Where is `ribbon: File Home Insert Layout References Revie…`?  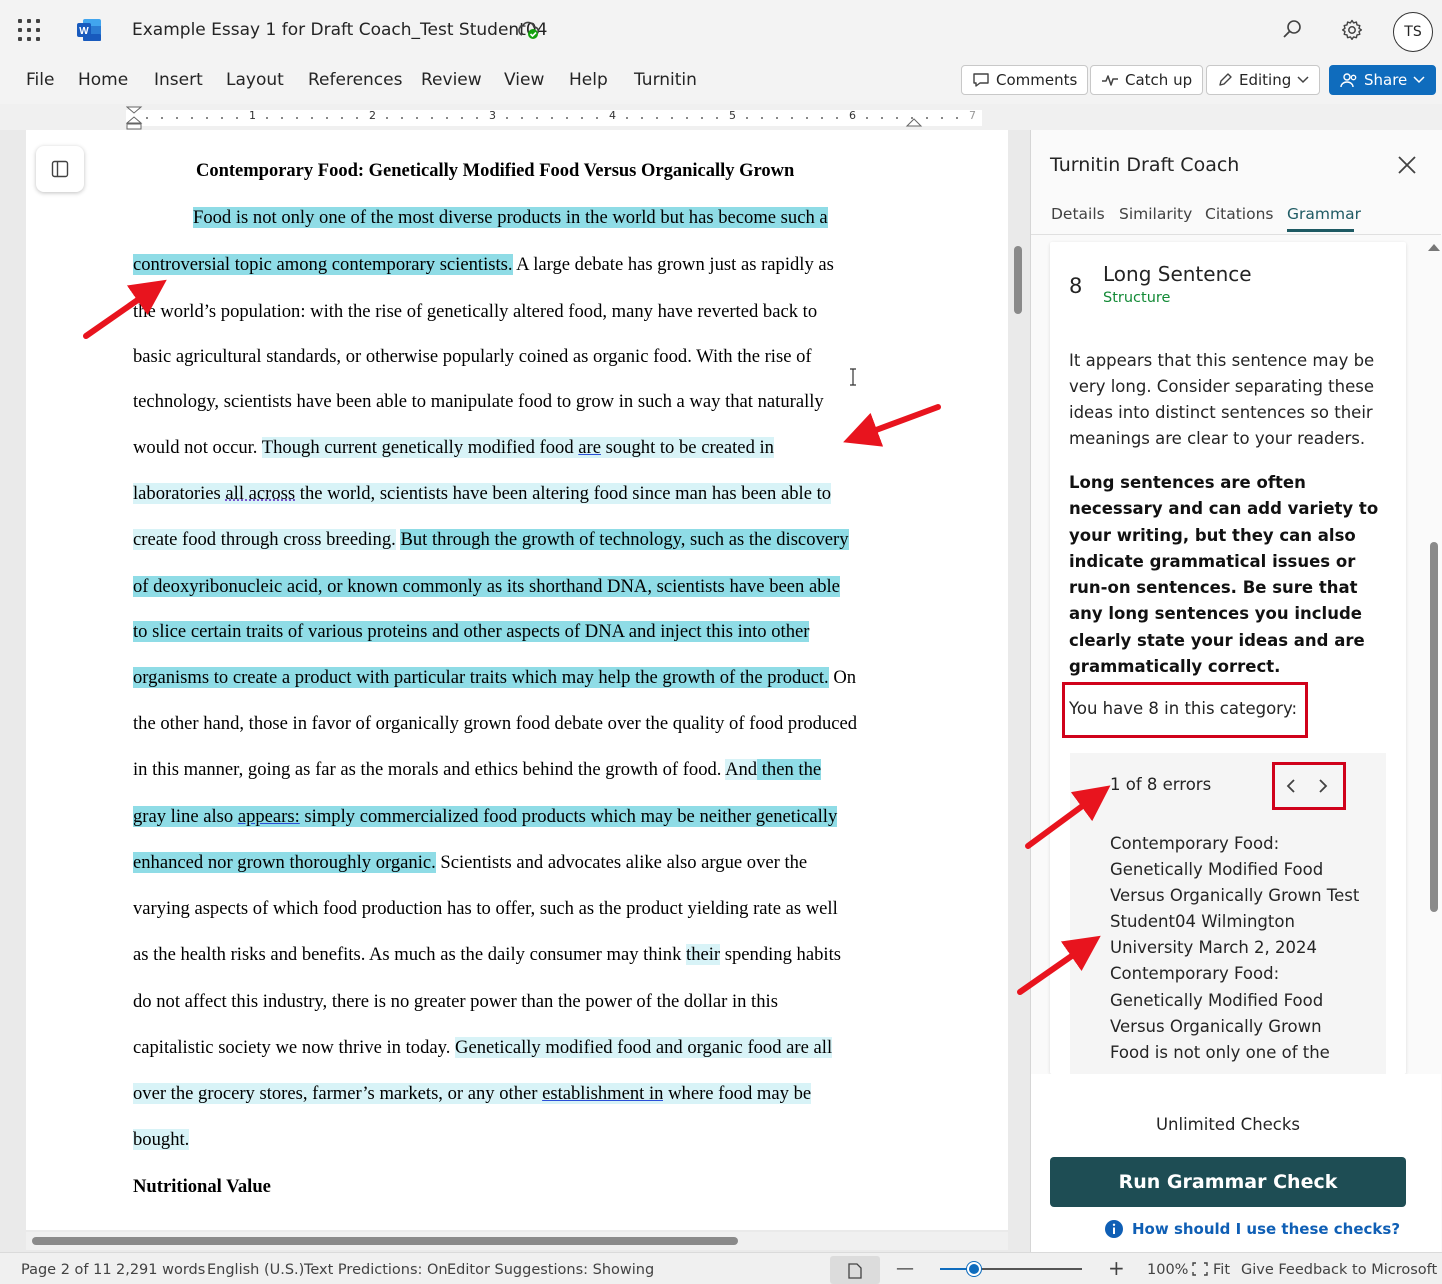 ribbon: File Home Insert Layout References Revie… is located at coordinates (721, 82).